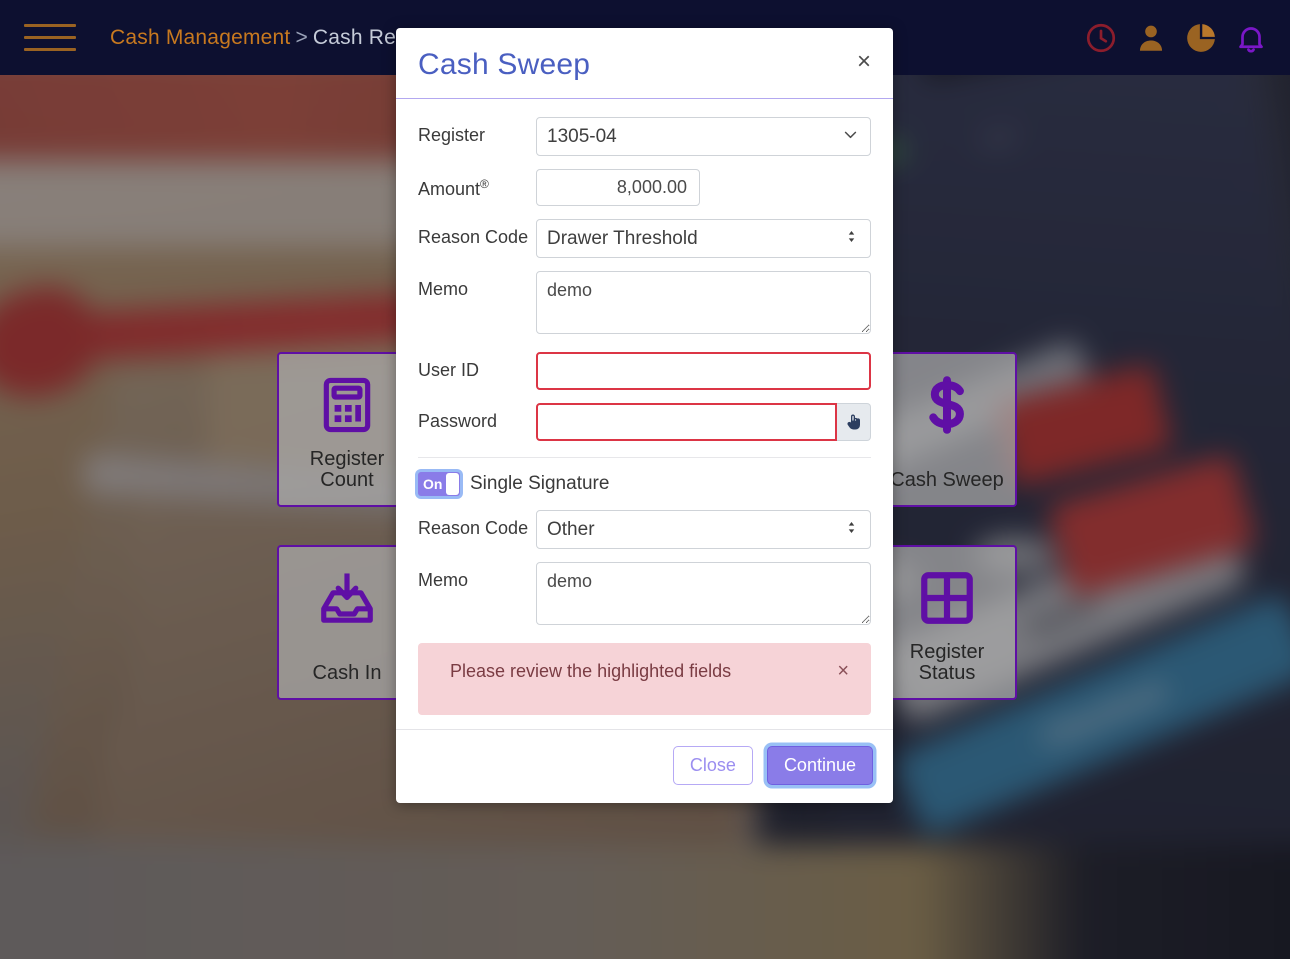  I want to click on amount-input, so click(618, 187).